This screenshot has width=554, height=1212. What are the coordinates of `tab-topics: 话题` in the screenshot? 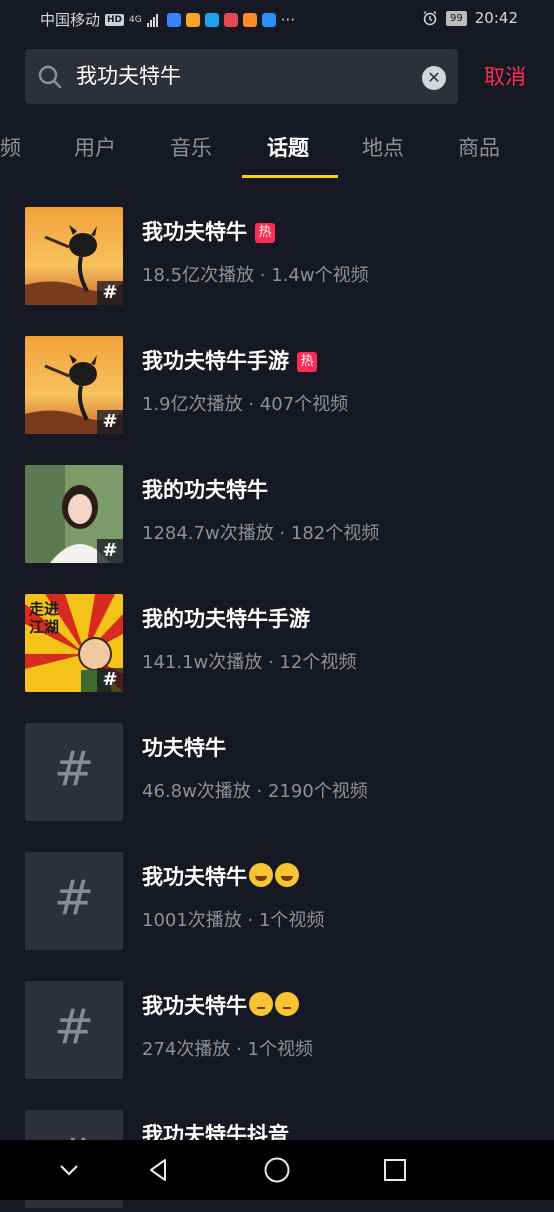 It's located at (288, 148).